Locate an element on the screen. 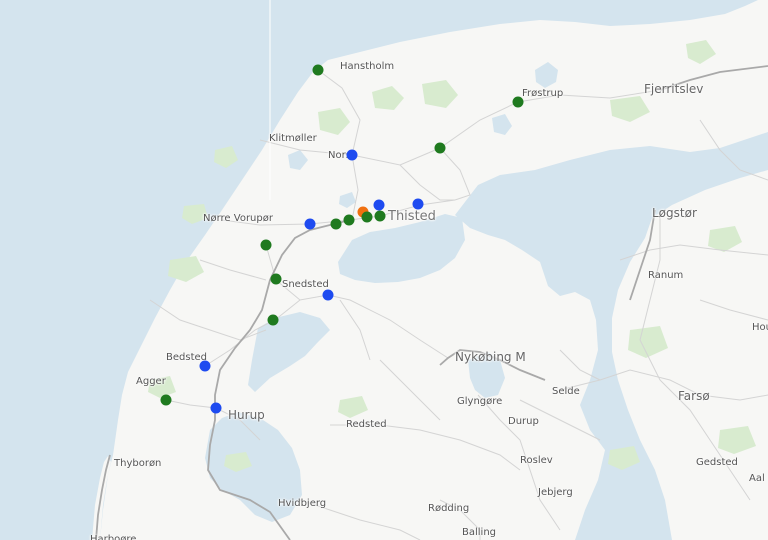 The width and height of the screenshot is (768, 540). place-label-snedsted: Snedsted is located at coordinates (305, 284).